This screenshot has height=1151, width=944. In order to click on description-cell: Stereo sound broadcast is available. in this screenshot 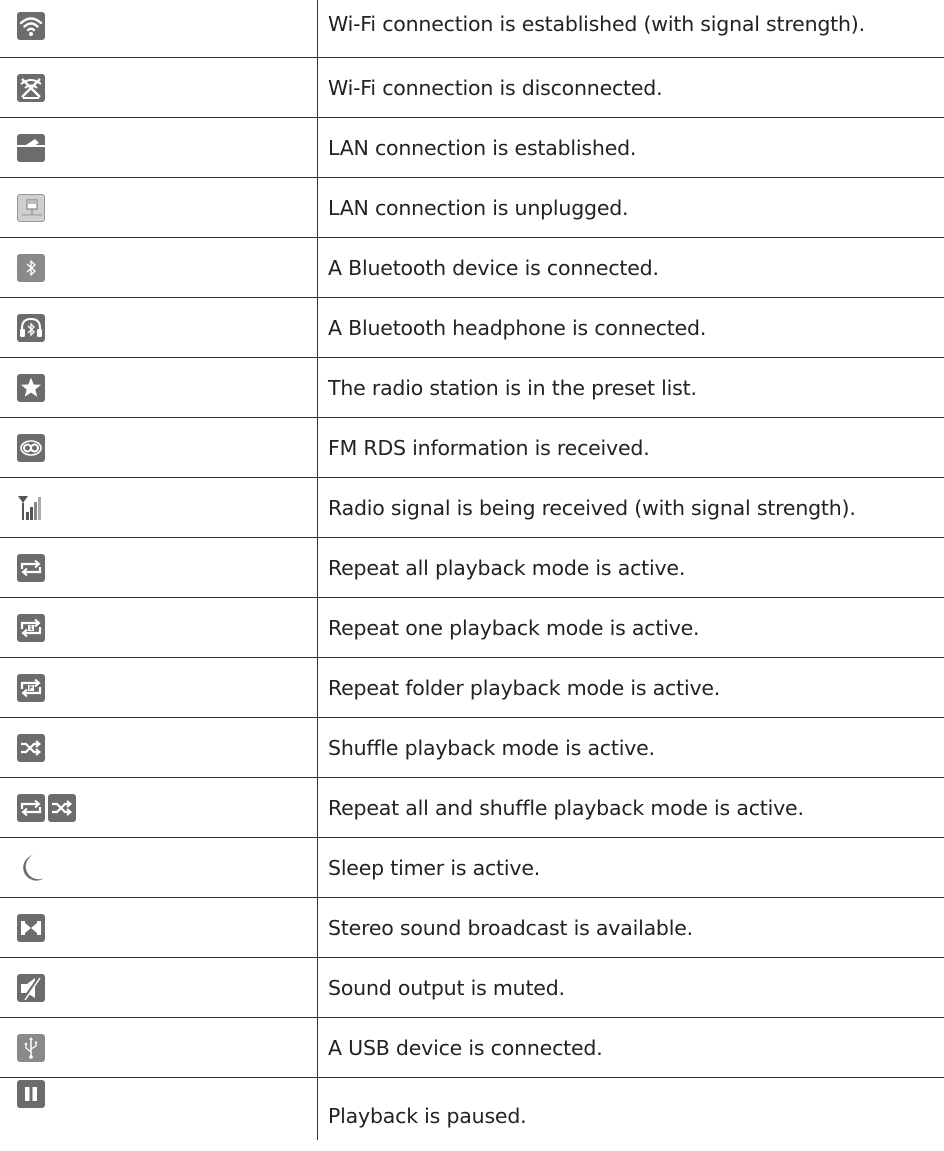, I will do `click(630, 927)`.